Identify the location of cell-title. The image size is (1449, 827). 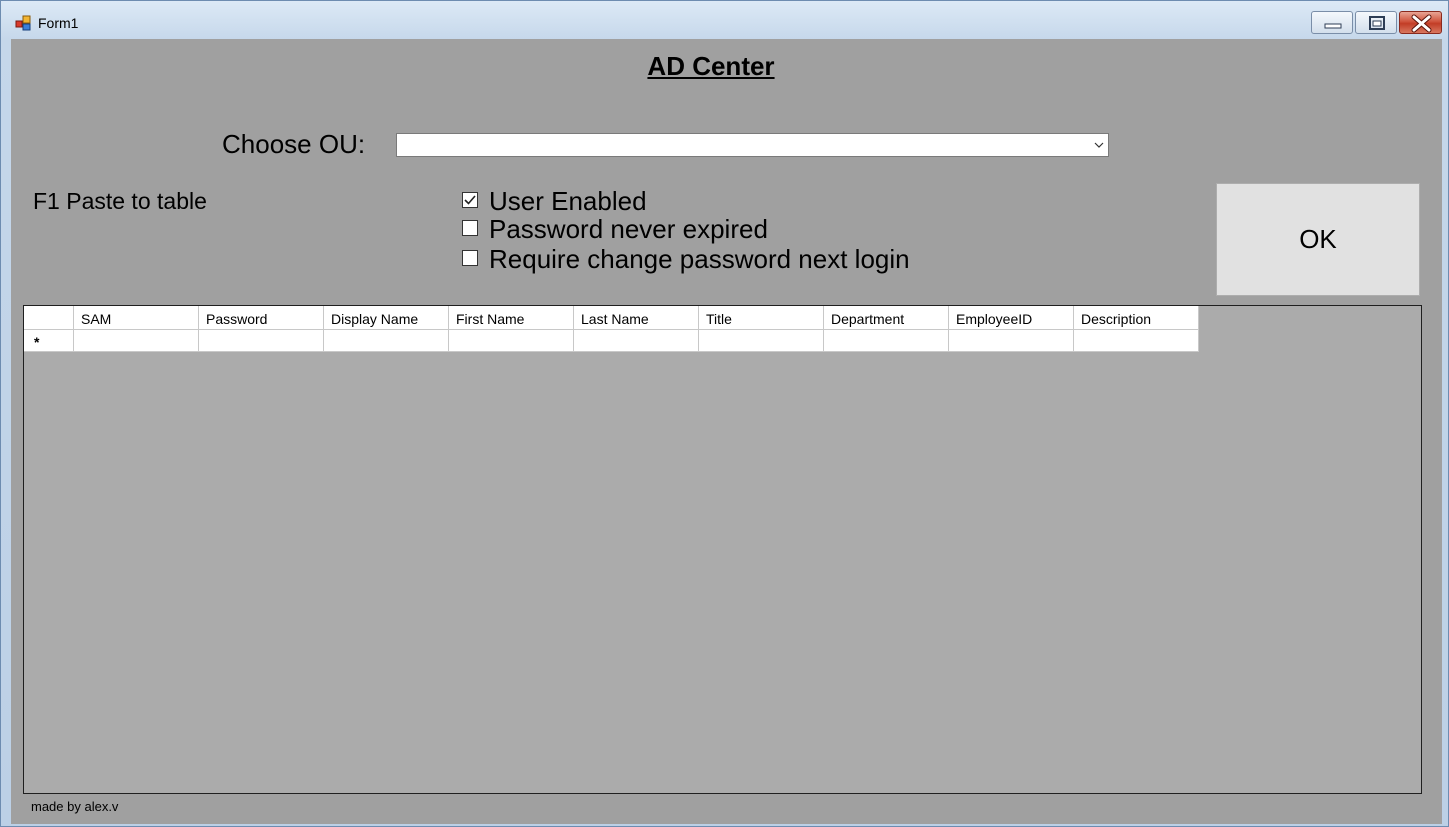
(761, 341).